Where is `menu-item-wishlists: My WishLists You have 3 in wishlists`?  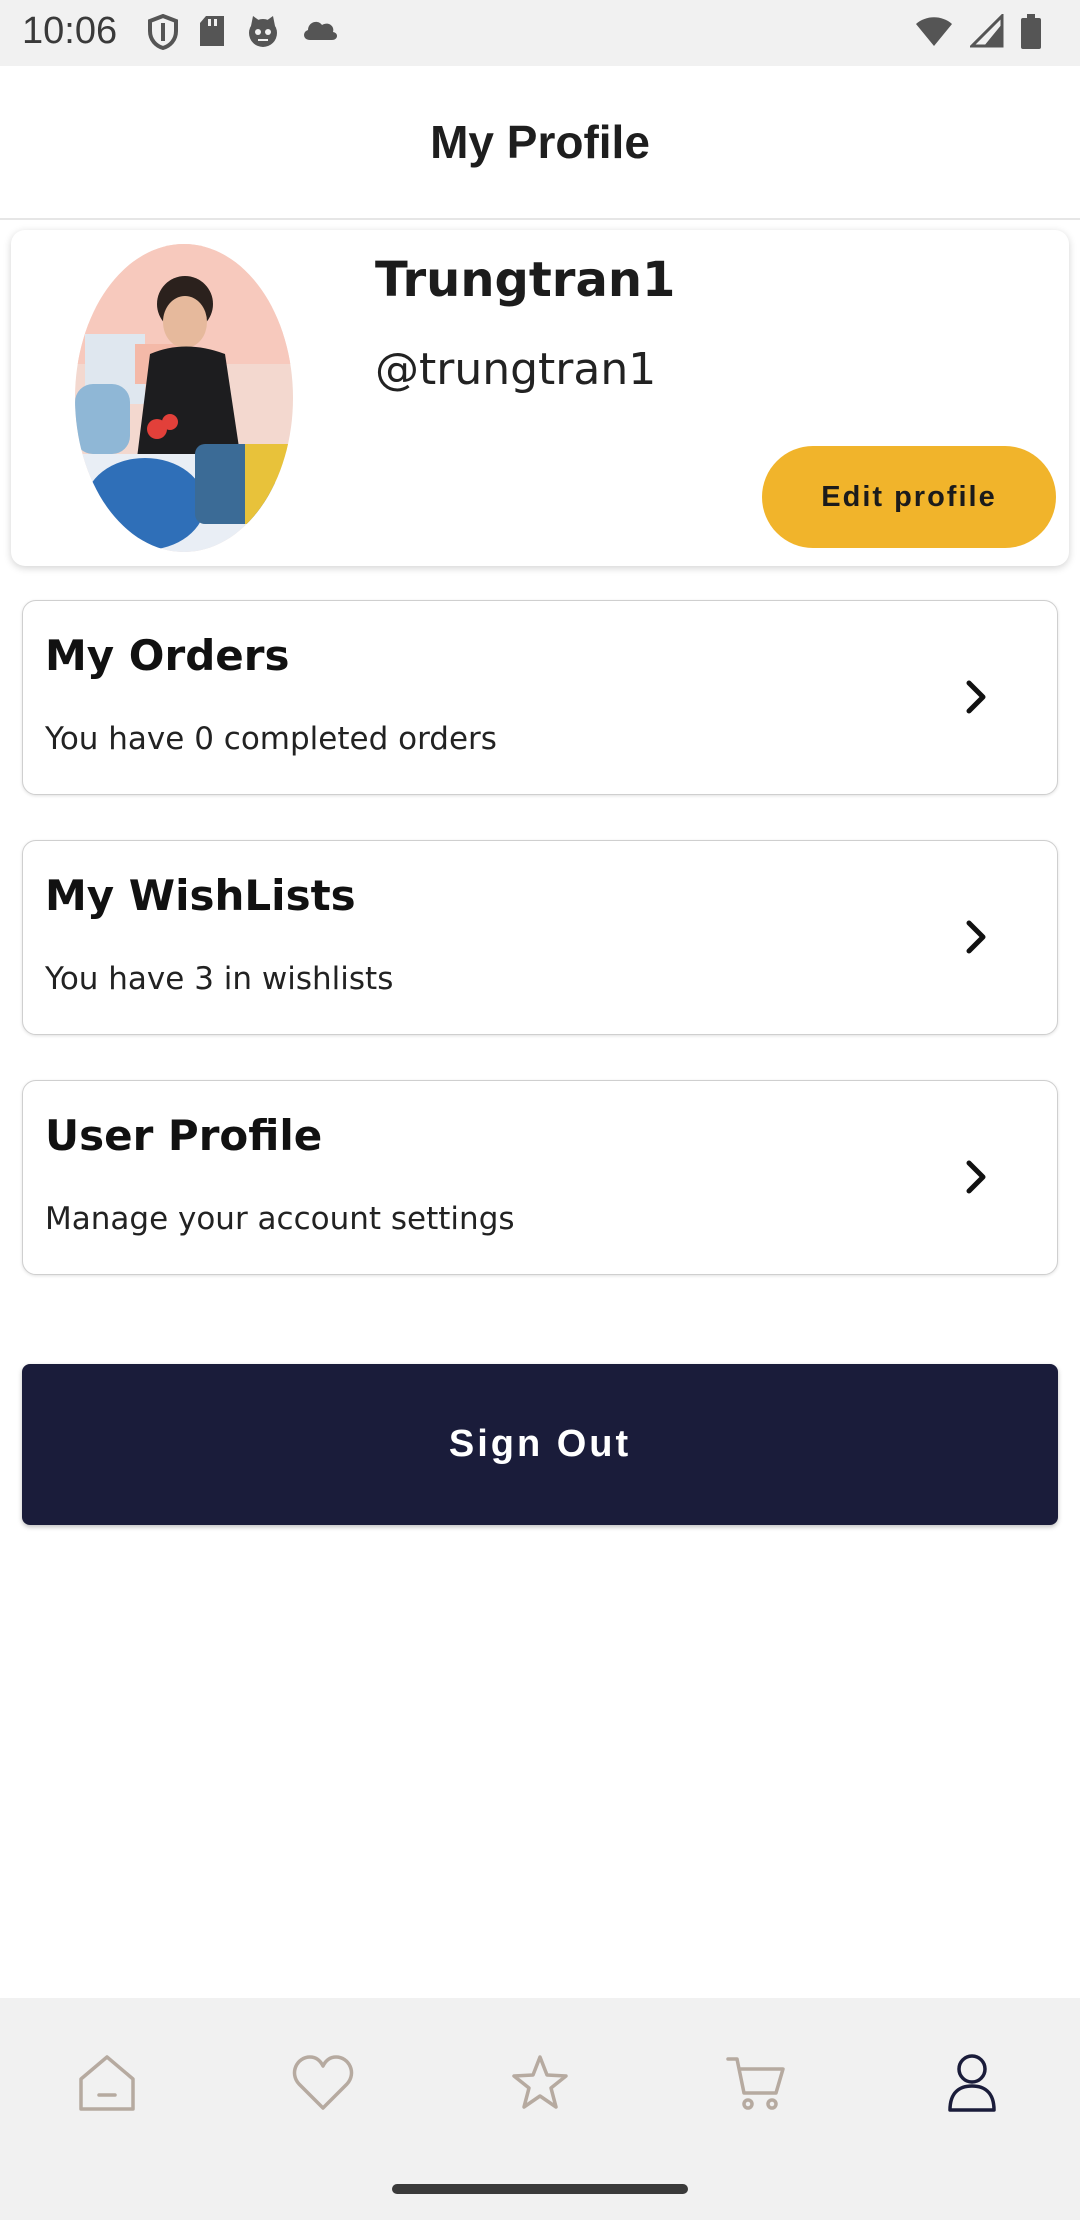
menu-item-wishlists: My WishLists You have 3 in wishlists is located at coordinates (540, 937).